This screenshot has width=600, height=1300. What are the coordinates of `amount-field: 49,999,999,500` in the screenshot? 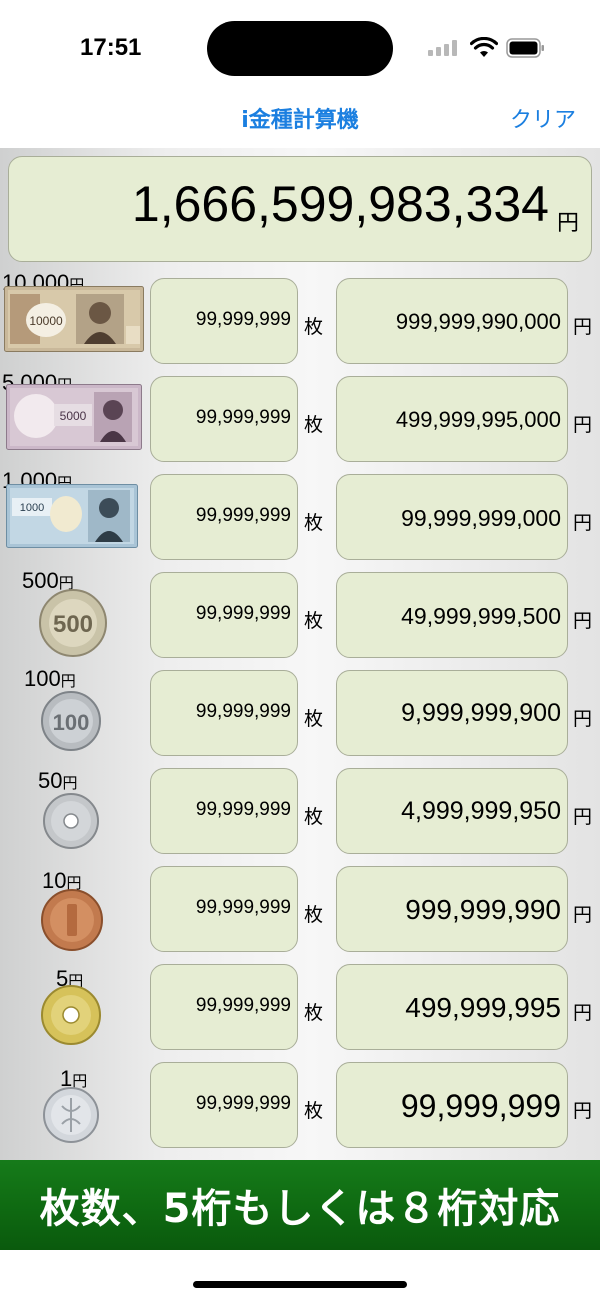 It's located at (452, 615).